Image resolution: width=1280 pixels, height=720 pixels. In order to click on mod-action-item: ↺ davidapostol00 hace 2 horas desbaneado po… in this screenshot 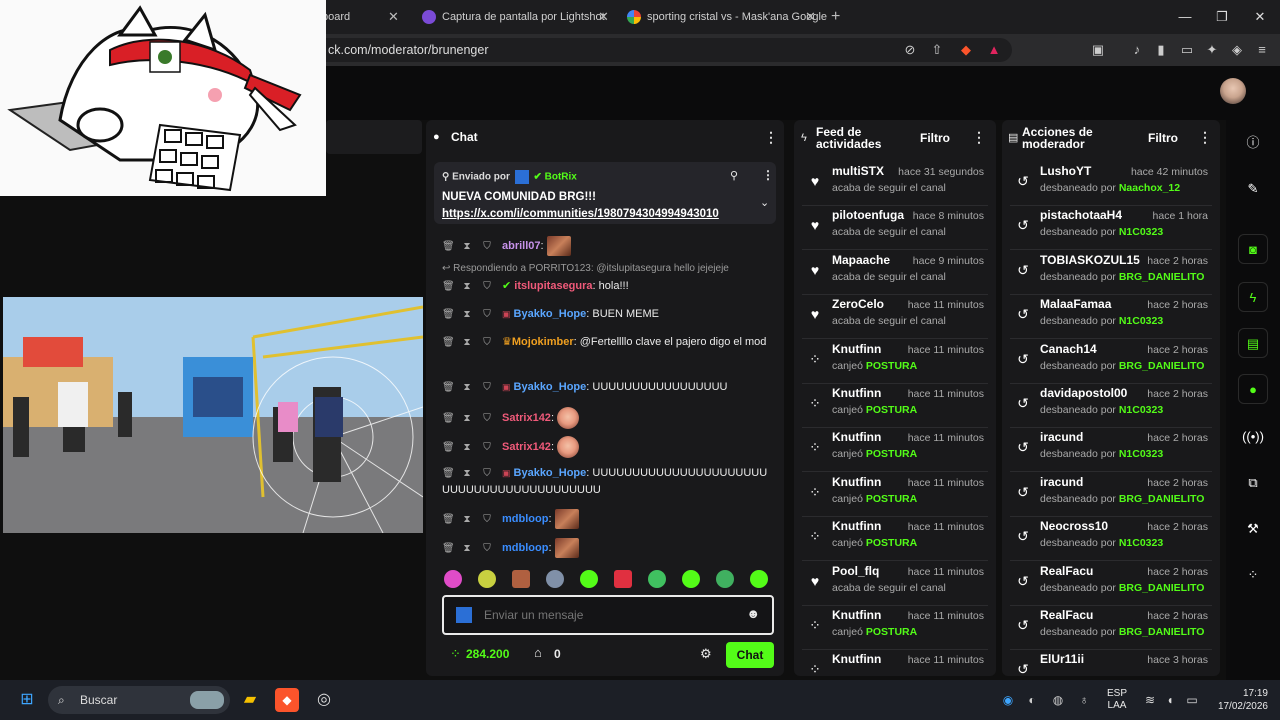, I will do `click(1111, 406)`.